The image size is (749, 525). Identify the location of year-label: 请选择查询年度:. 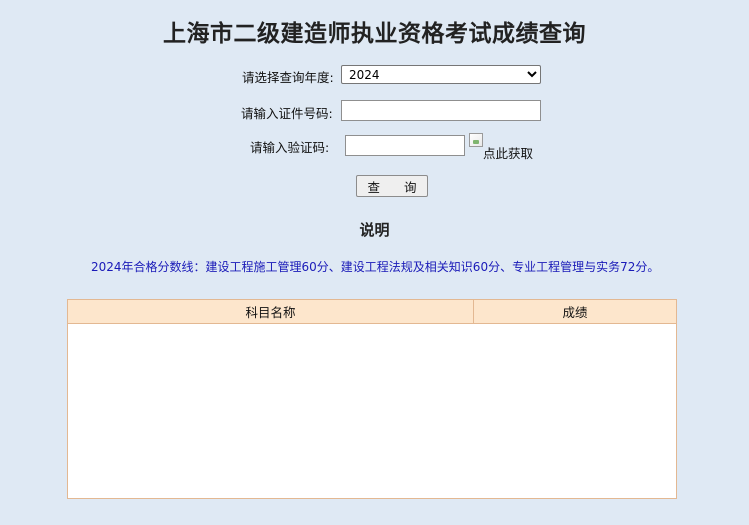
(288, 77).